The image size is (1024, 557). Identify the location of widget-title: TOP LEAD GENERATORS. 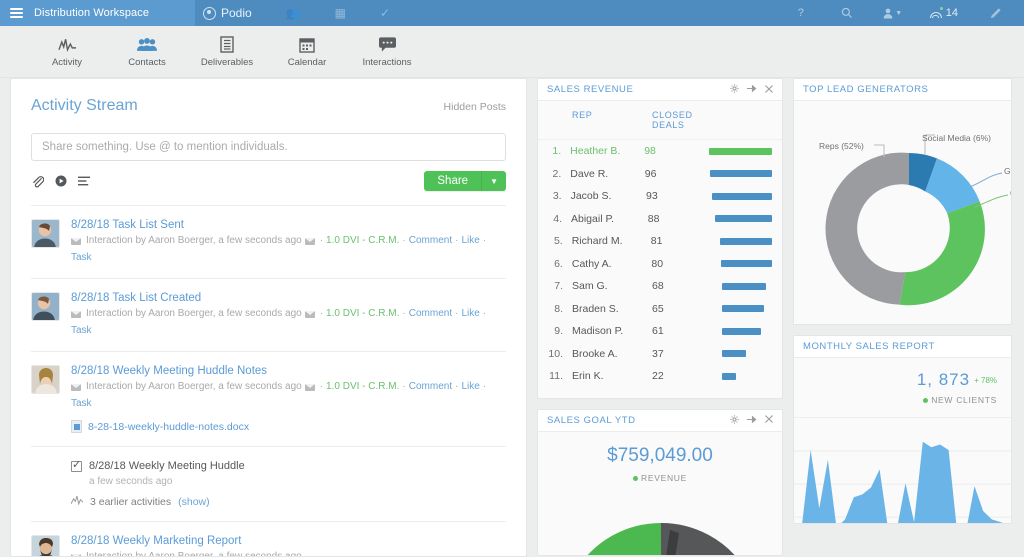
(866, 89).